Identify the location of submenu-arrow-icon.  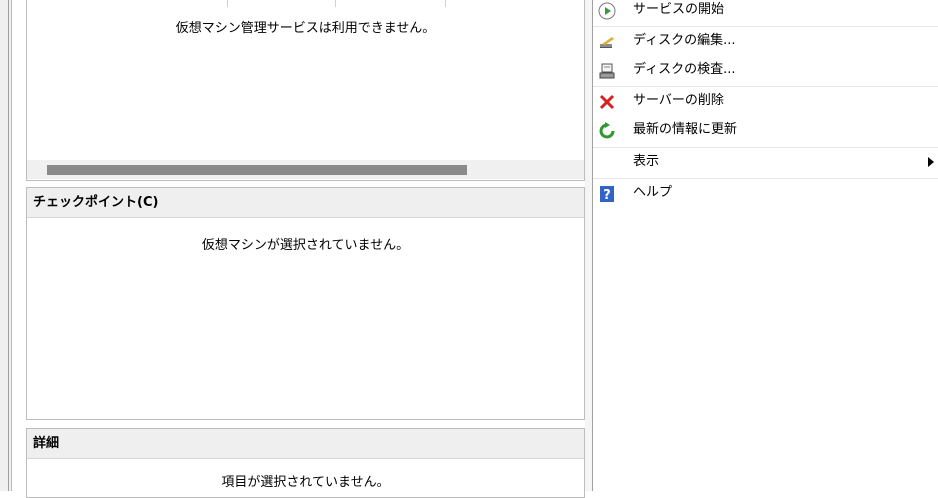
(931, 162).